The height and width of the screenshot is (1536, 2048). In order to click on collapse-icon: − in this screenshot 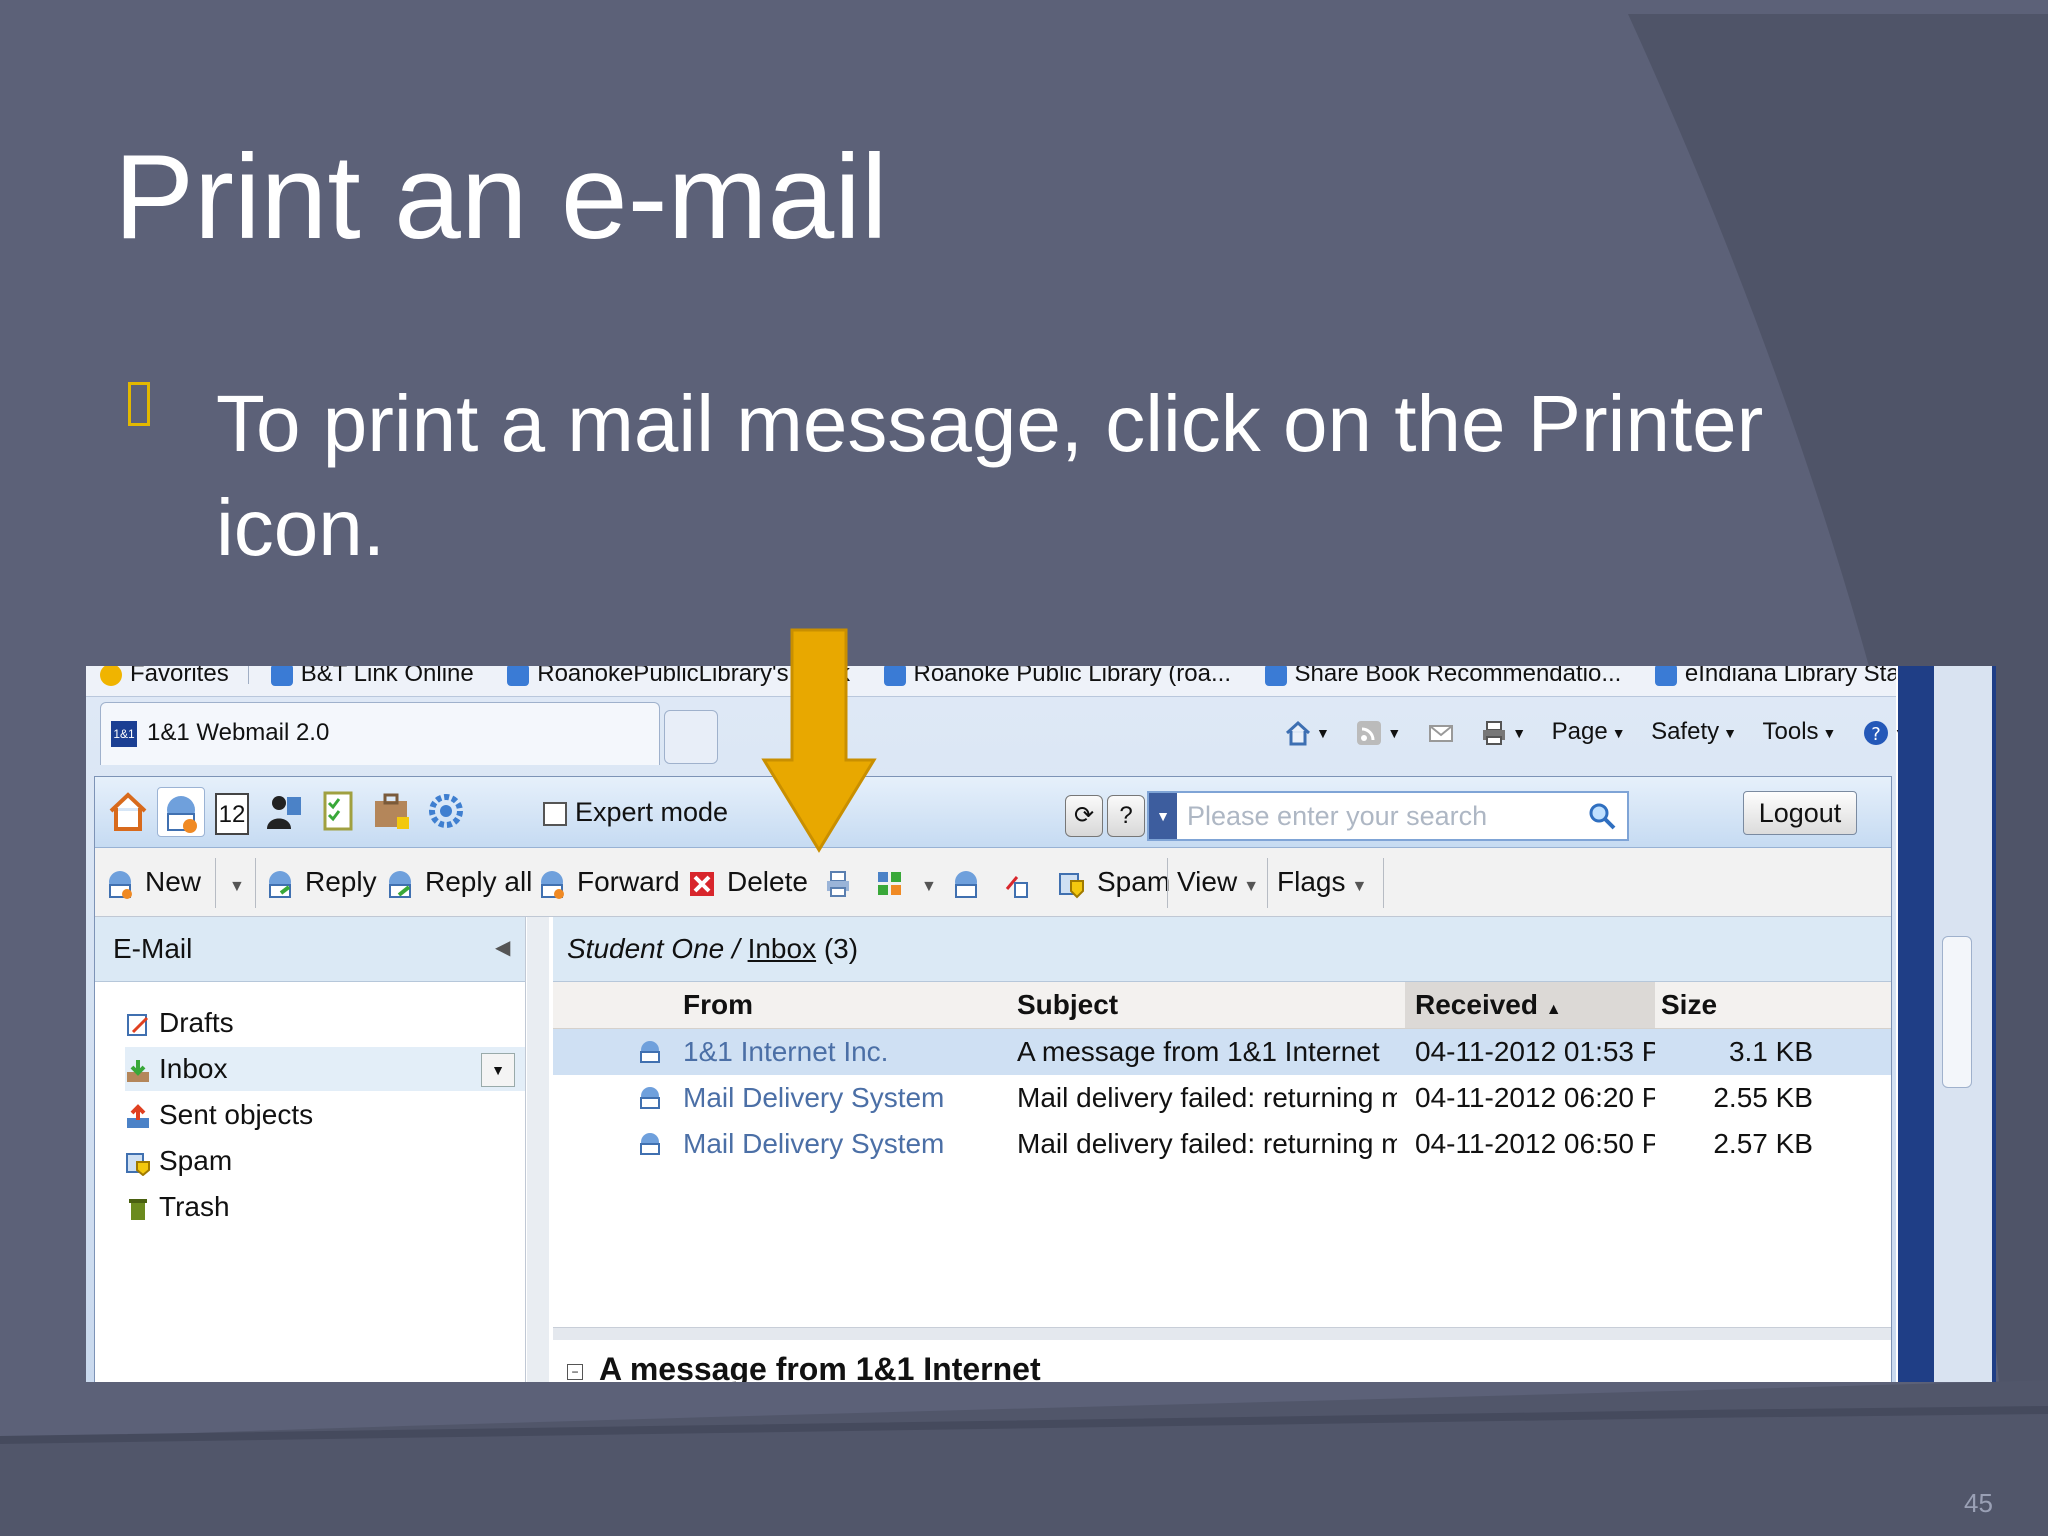, I will do `click(575, 1371)`.